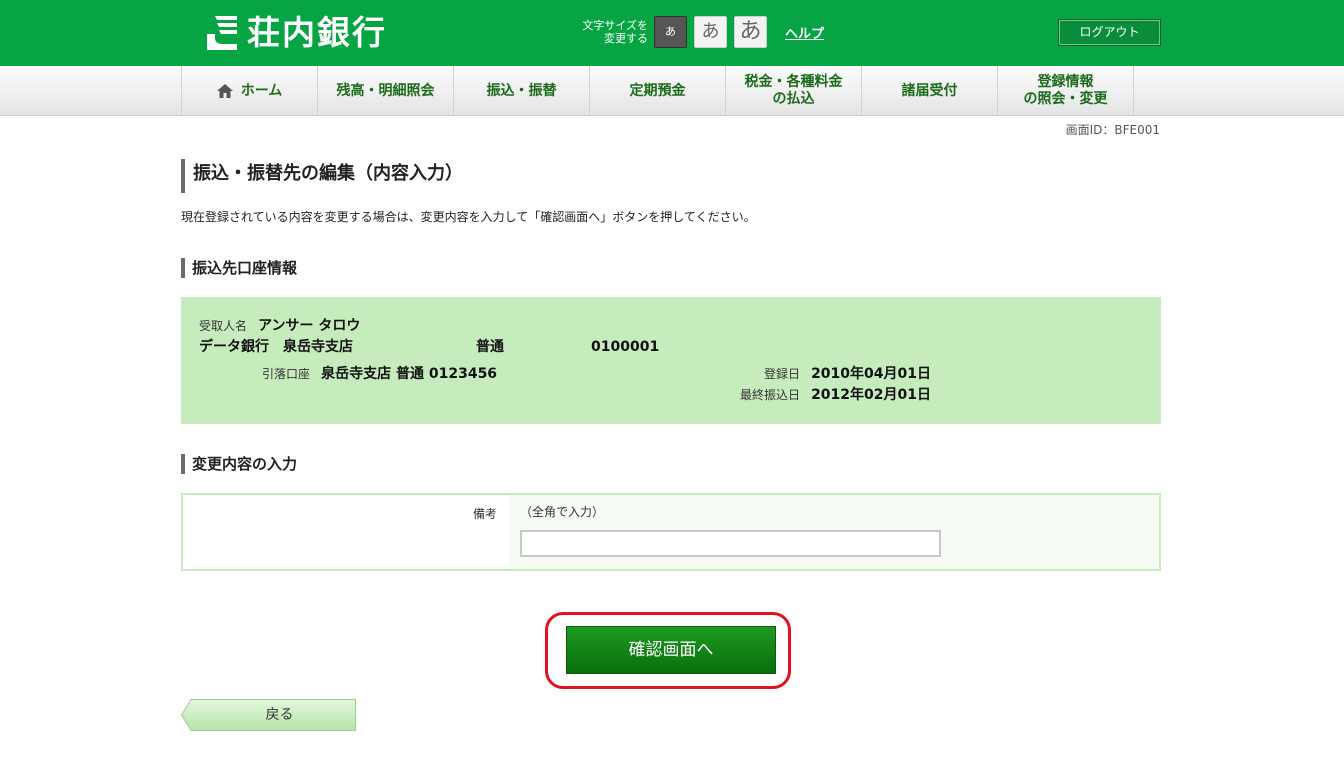 This screenshot has height=773, width=1344. I want to click on nav-registration-line2: の照会・変更, so click(1065, 99).